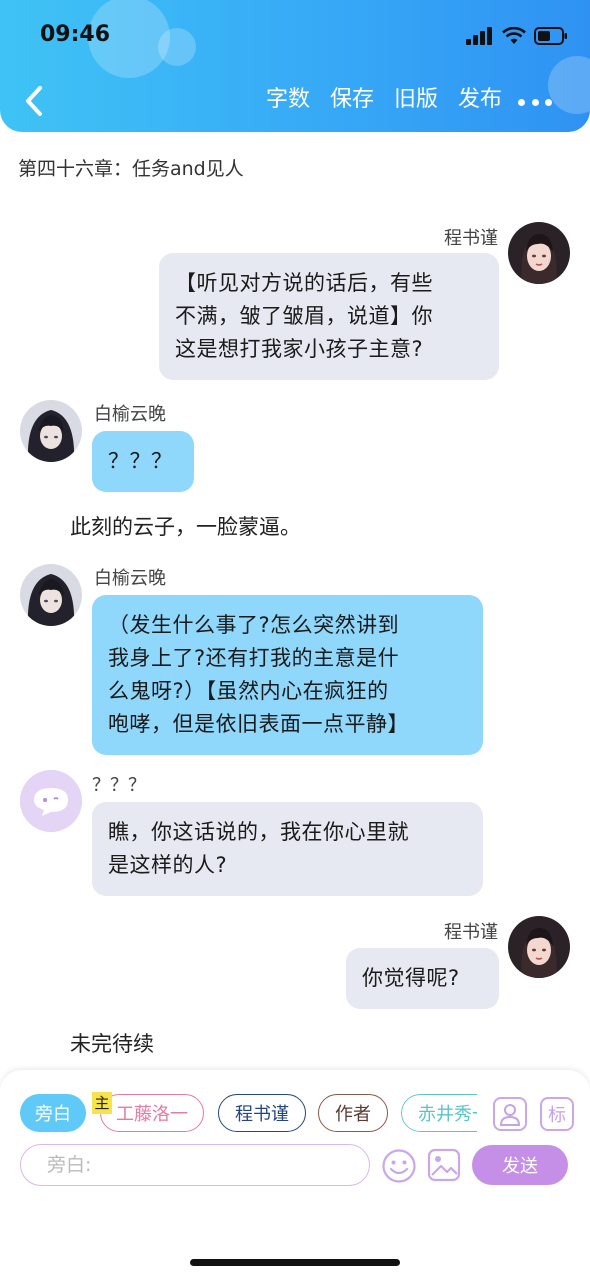 Image resolution: width=590 pixels, height=1280 pixels. What do you see at coordinates (195, 1165) in the screenshot?
I see `message-input: 旁白:` at bounding box center [195, 1165].